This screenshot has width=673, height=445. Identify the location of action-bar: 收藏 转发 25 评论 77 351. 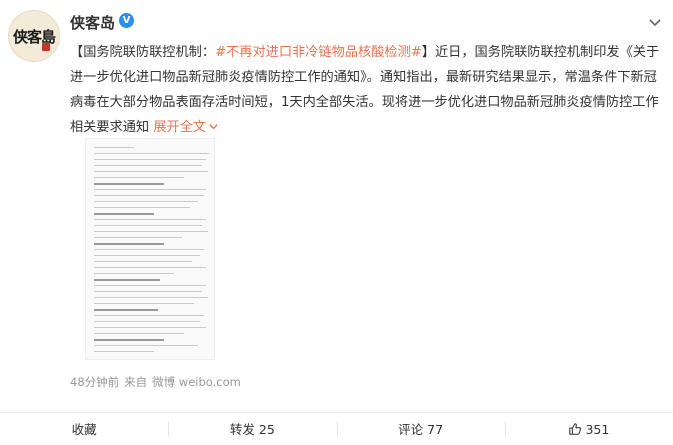
(336, 428).